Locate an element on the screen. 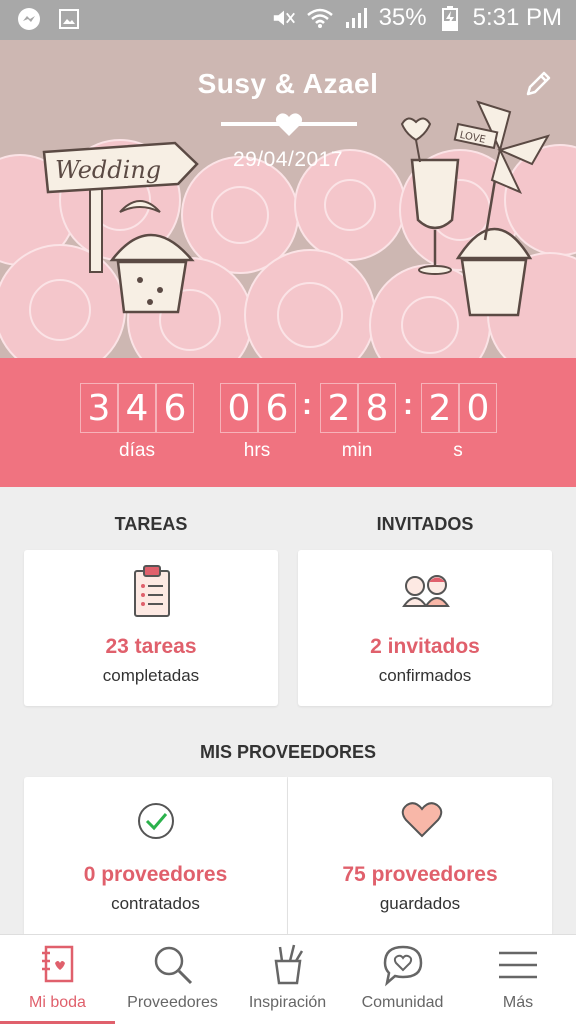  days-label: días is located at coordinates (137, 450).